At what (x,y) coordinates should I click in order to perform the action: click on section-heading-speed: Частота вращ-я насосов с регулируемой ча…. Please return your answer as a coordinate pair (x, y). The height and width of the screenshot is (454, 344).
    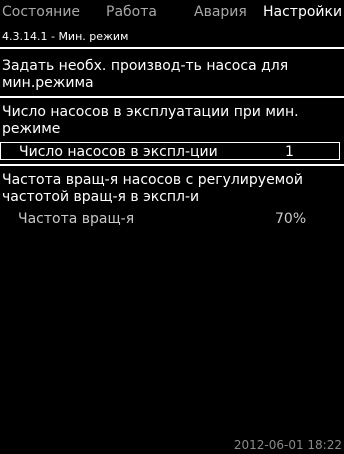
    Looking at the image, I should click on (152, 188).